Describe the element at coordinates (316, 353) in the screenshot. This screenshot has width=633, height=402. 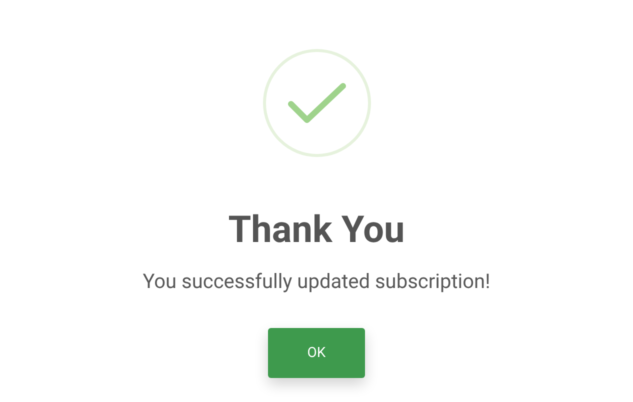
I see `ok-button: OK` at that location.